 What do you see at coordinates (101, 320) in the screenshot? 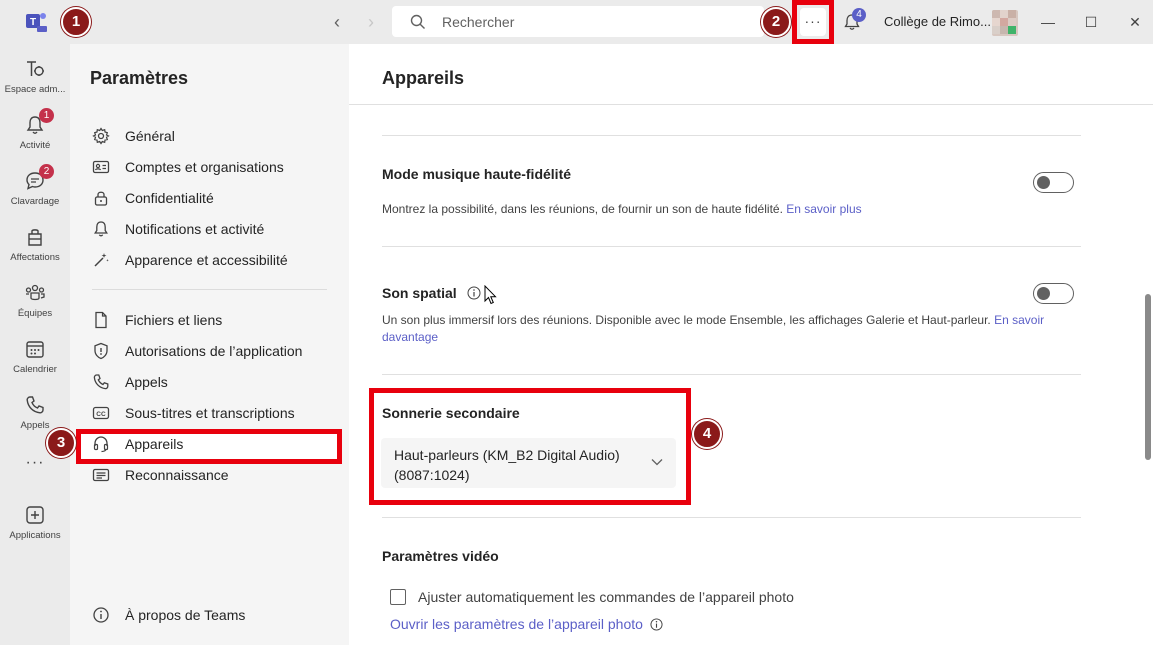
I see `file-icon` at bounding box center [101, 320].